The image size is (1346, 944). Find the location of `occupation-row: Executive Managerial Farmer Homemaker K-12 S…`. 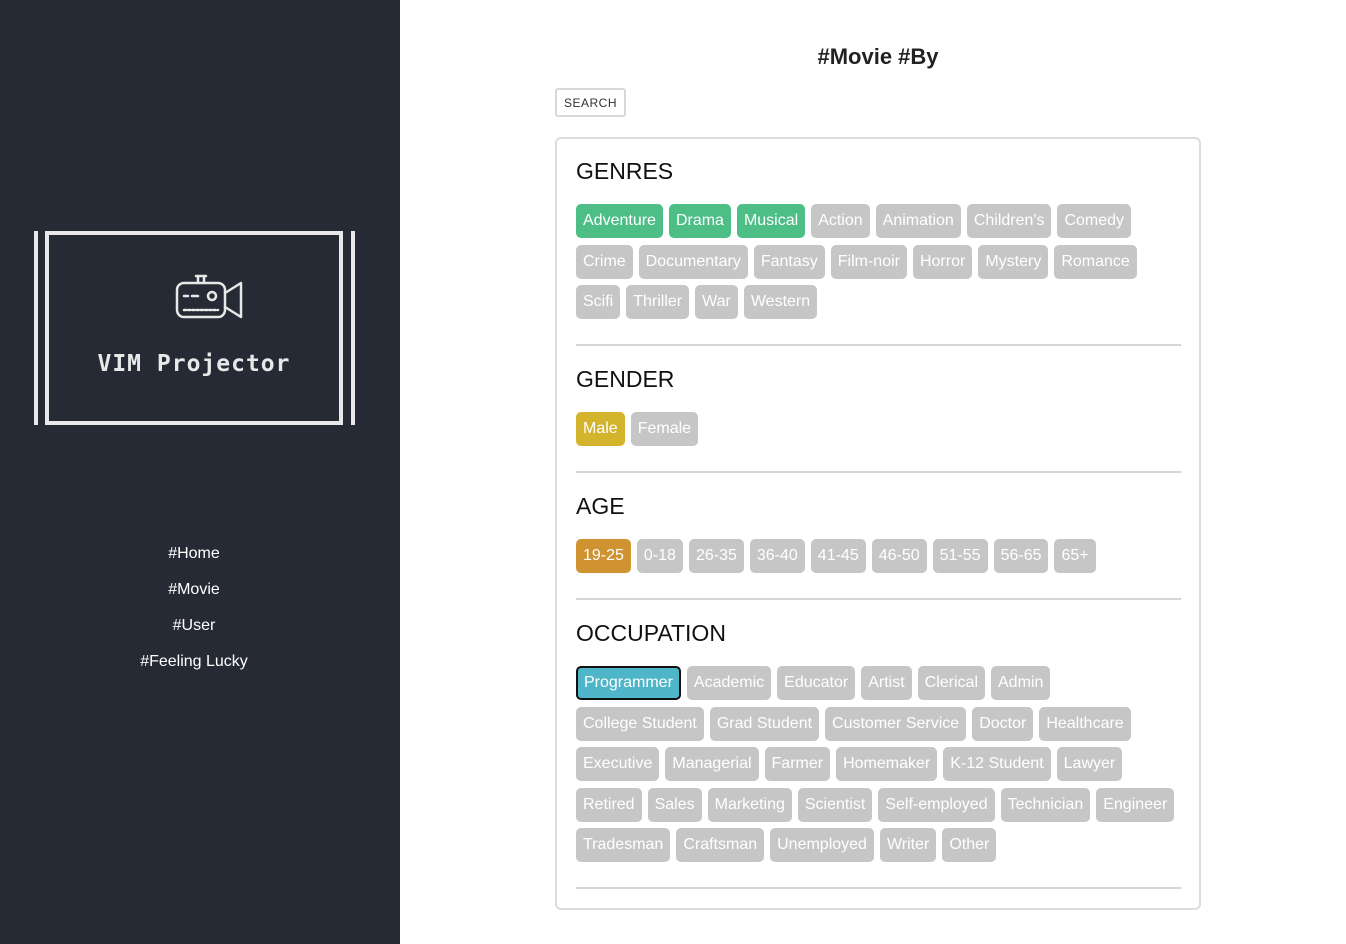

occupation-row: Executive Managerial Farmer Homemaker K-12 S… is located at coordinates (852, 764).